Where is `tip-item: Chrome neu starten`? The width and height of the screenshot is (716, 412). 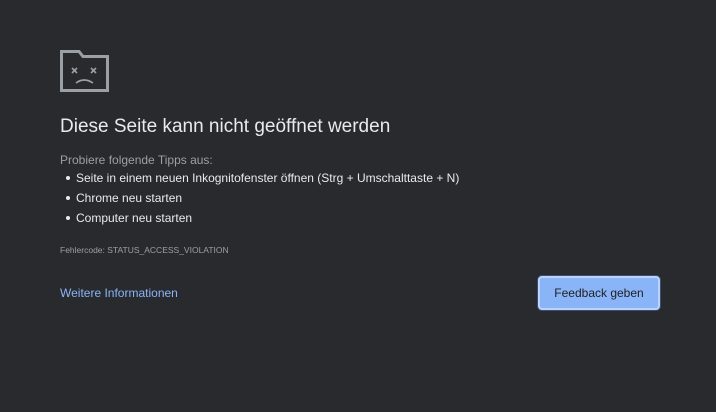 tip-item: Chrome neu starten is located at coordinates (259, 200).